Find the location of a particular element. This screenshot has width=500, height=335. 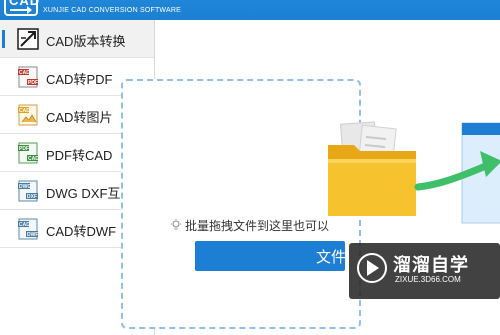

lightbulb-icon is located at coordinates (176, 227).